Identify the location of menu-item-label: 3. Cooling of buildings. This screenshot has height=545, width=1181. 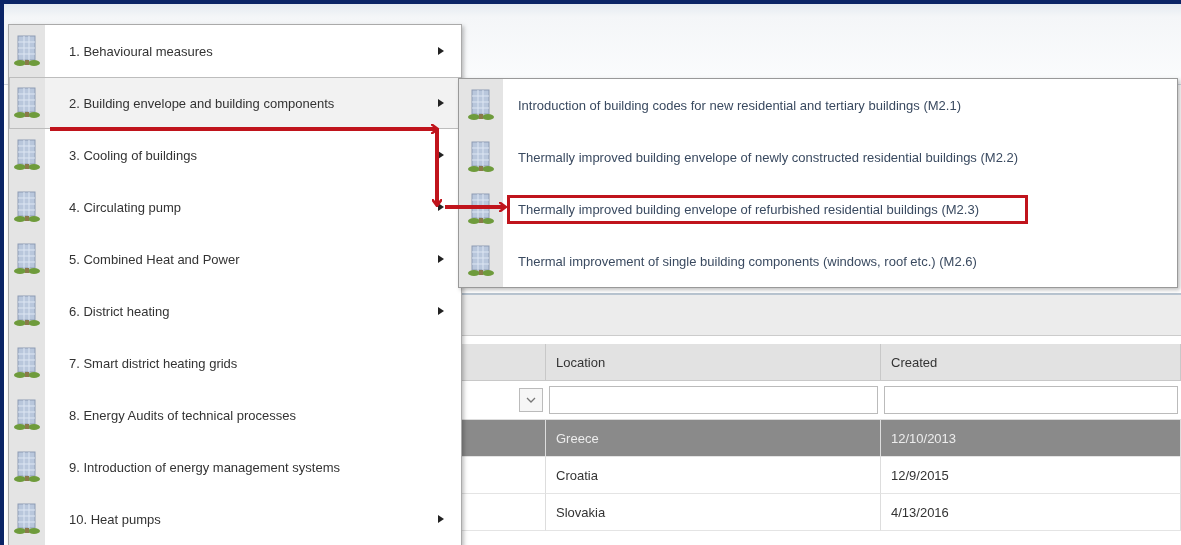
(133, 155).